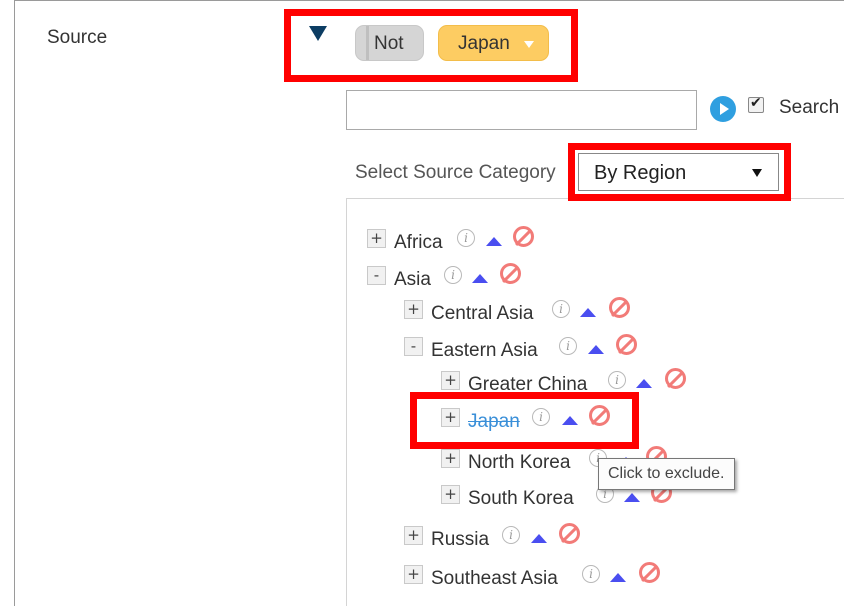 Image resolution: width=844 pixels, height=606 pixels. I want to click on highlight-box-japan, so click(524, 420).